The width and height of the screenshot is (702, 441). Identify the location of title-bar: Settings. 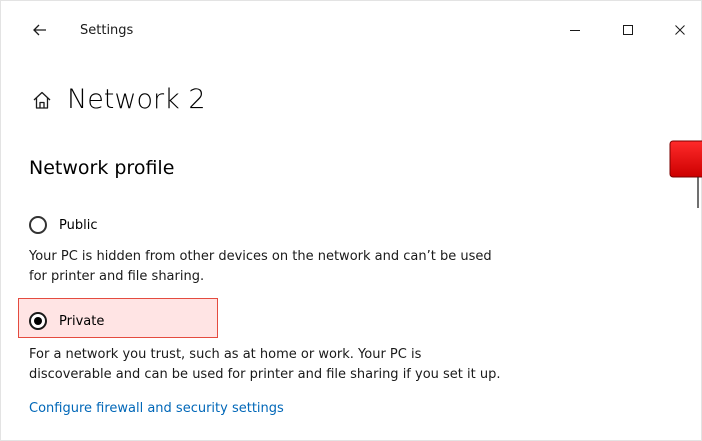
(351, 32).